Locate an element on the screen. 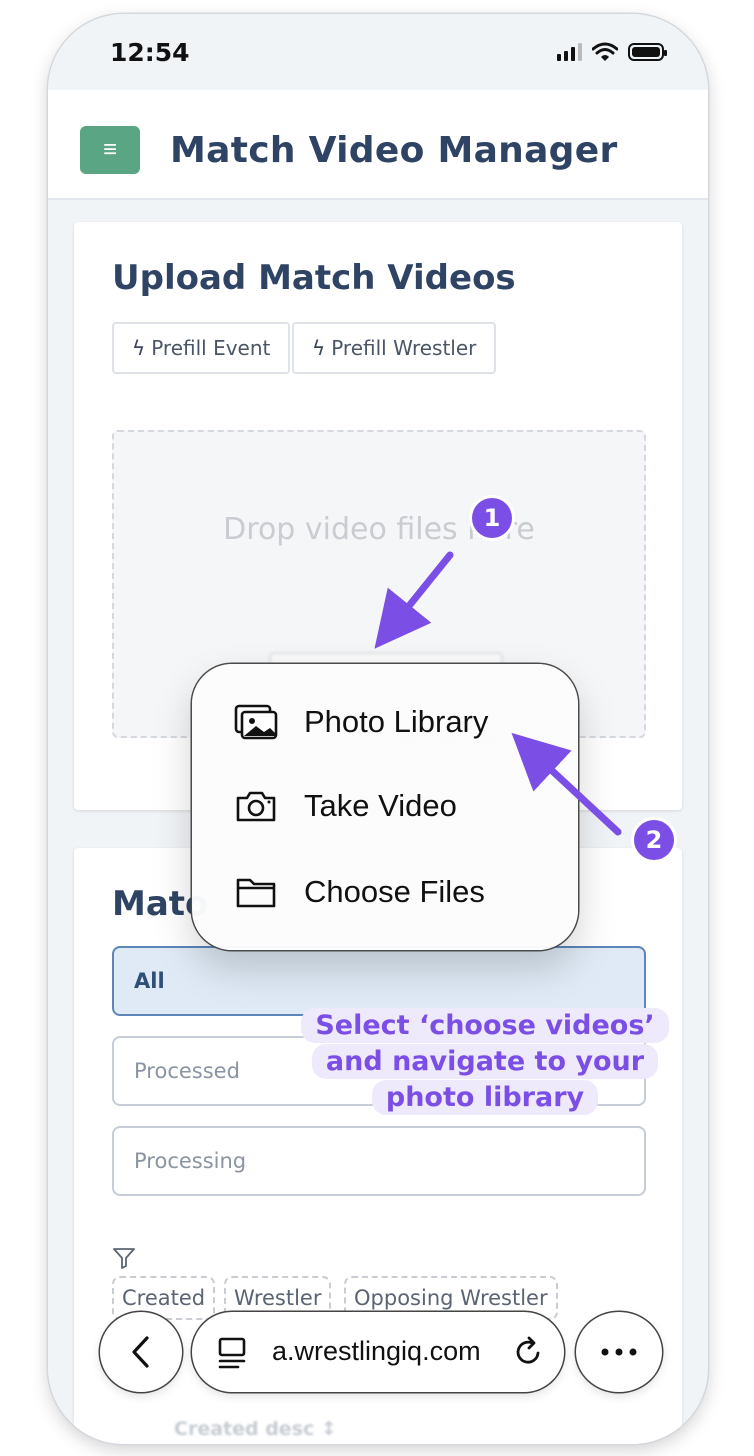 Image resolution: width=754 pixels, height=1456 pixels. drop-text: Drop video files here is located at coordinates (379, 529).